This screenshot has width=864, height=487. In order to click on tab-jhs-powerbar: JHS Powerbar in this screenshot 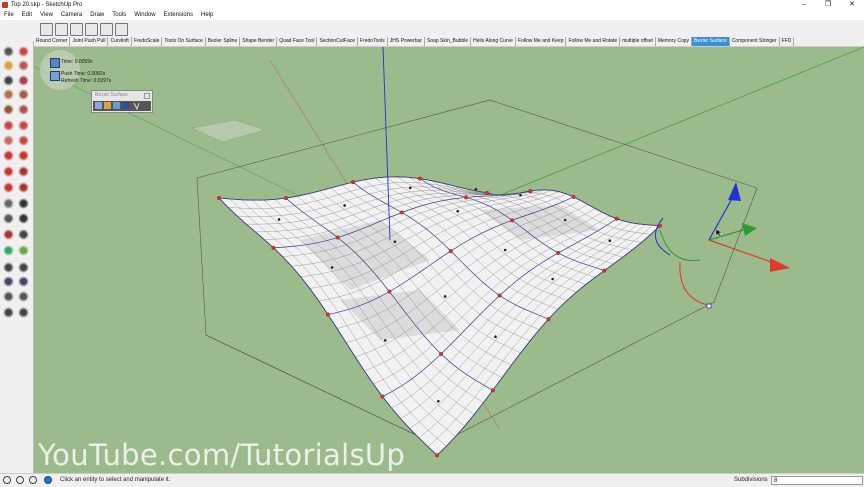, I will do `click(406, 41)`.